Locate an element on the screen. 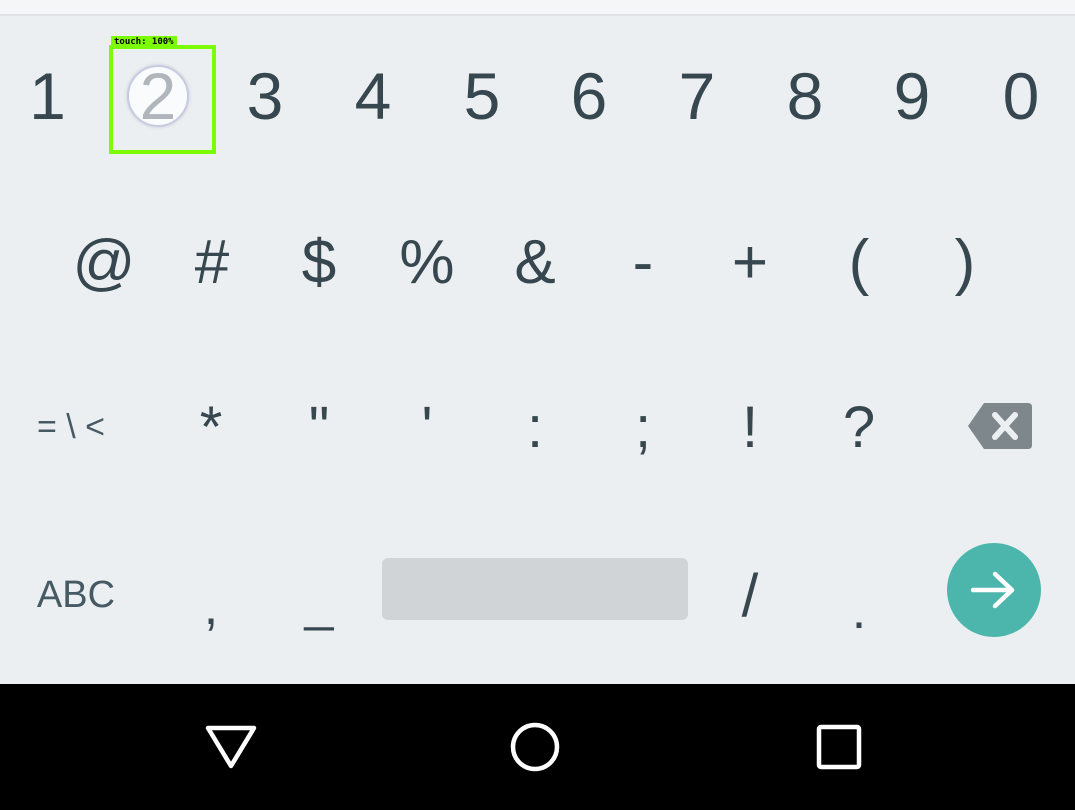 Image resolution: width=1075 pixels, height=810 pixels. key-label: : is located at coordinates (535, 427).